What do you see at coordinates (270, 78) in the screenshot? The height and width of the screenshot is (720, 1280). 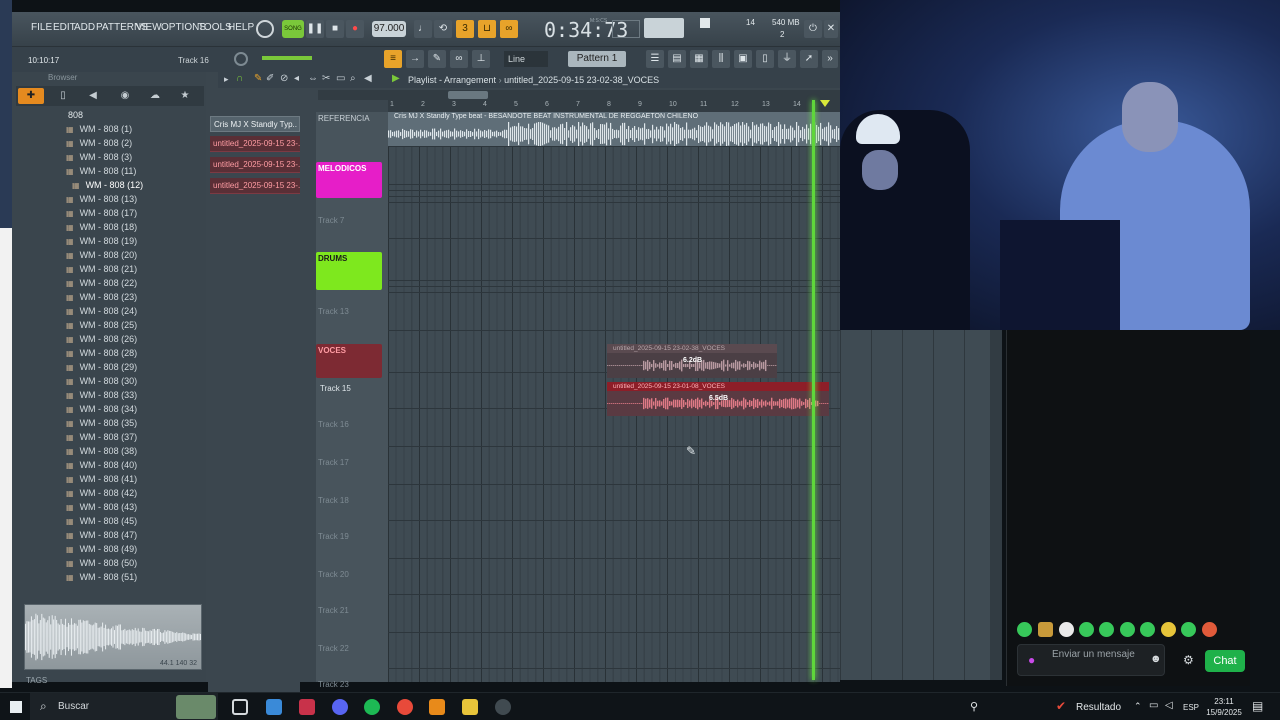 I see `paint-tool-icon: ✐` at bounding box center [270, 78].